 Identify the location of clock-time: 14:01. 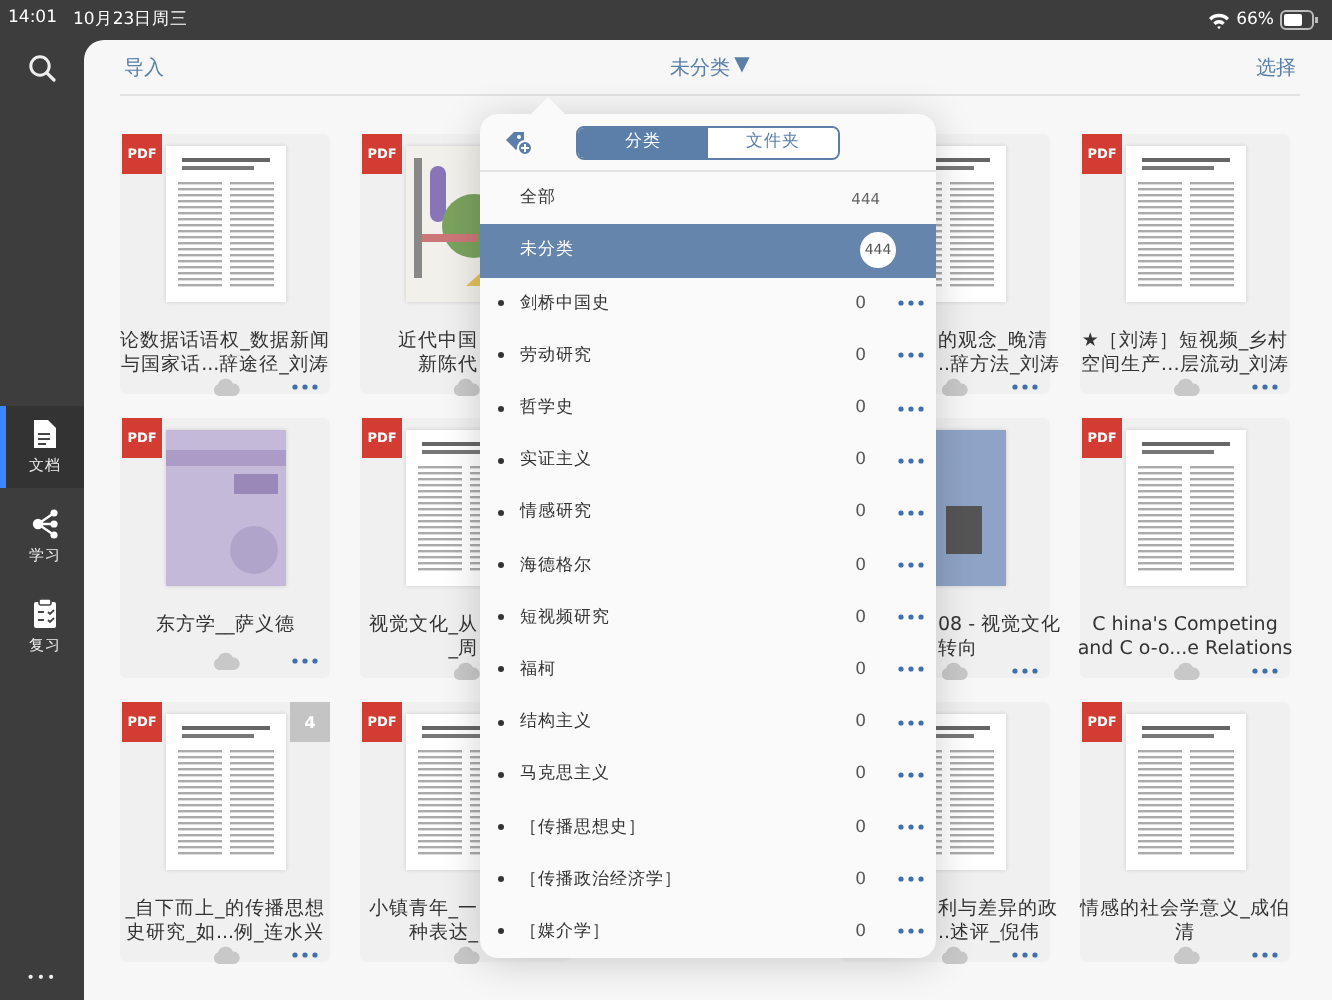
(32, 20).